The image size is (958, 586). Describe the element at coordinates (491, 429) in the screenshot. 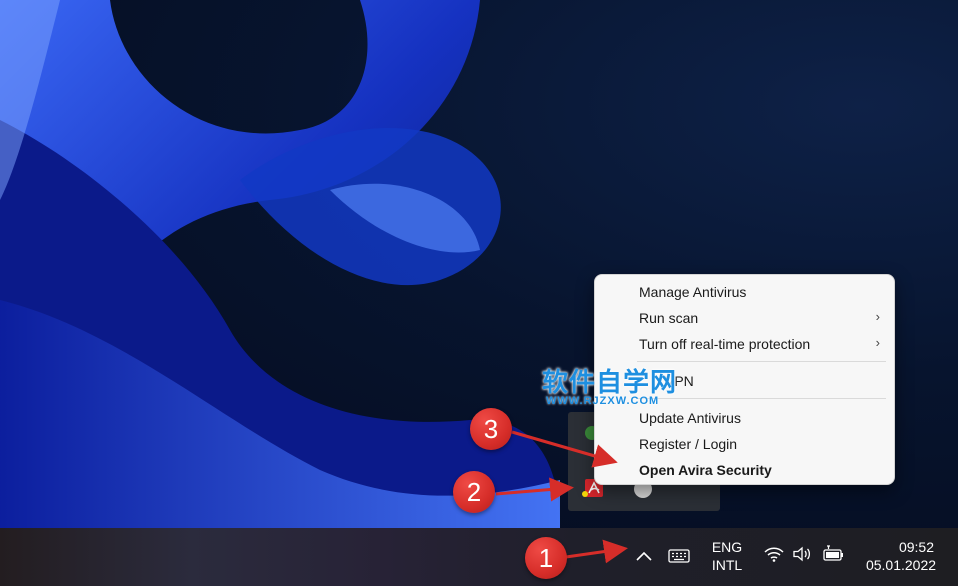

I see `step-3-badge: 3` at that location.